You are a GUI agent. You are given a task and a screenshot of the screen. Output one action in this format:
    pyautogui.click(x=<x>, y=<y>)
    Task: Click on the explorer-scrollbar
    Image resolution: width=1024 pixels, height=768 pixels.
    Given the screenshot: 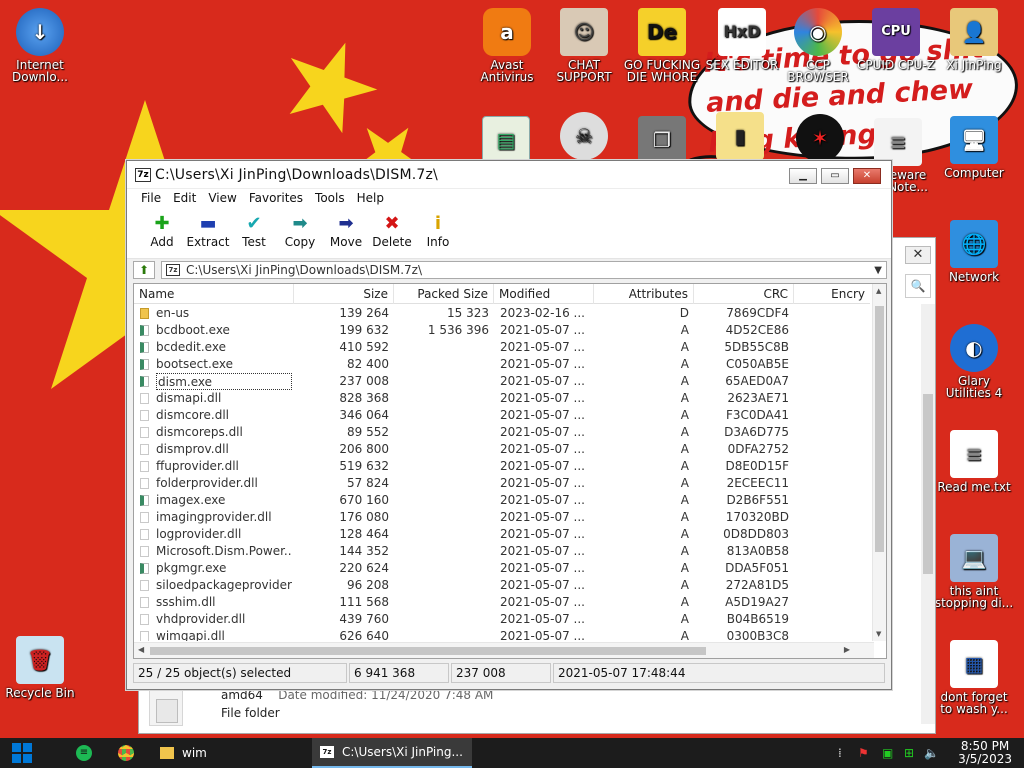 What is the action you would take?
    pyautogui.click(x=928, y=514)
    